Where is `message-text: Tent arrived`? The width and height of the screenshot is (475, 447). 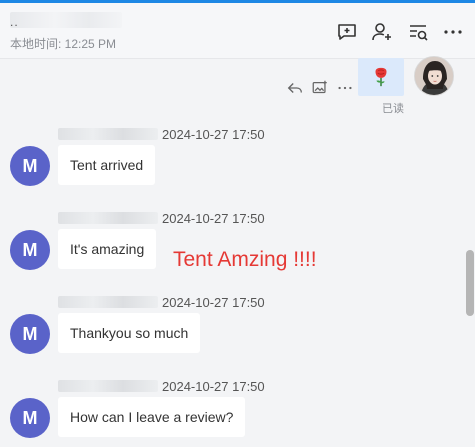 message-text: Tent arrived is located at coordinates (107, 165).